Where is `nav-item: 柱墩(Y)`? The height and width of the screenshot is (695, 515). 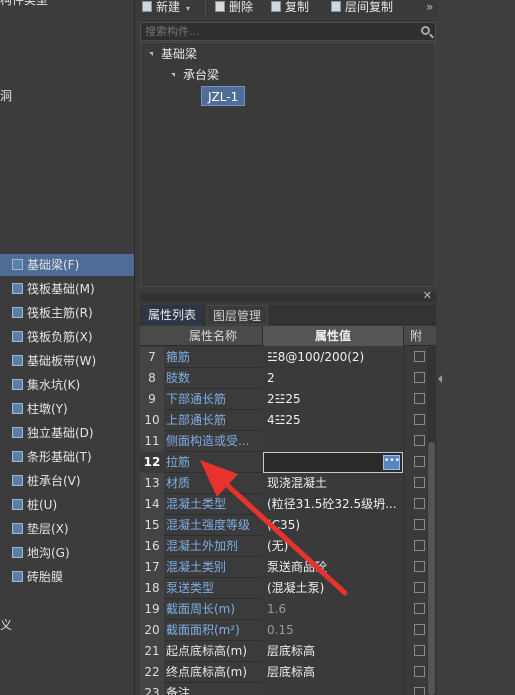
nav-item: 柱墩(Y) is located at coordinates (67, 409).